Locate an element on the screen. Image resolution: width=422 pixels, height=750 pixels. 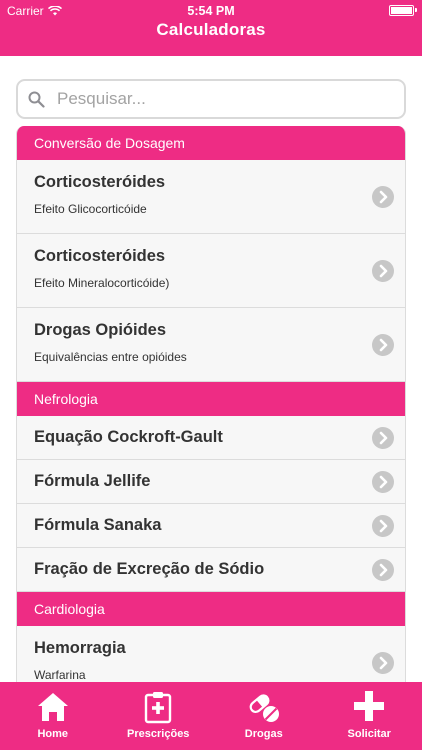
list-item-subtitle: Efeito Mineralocorticóide) is located at coordinates (102, 283).